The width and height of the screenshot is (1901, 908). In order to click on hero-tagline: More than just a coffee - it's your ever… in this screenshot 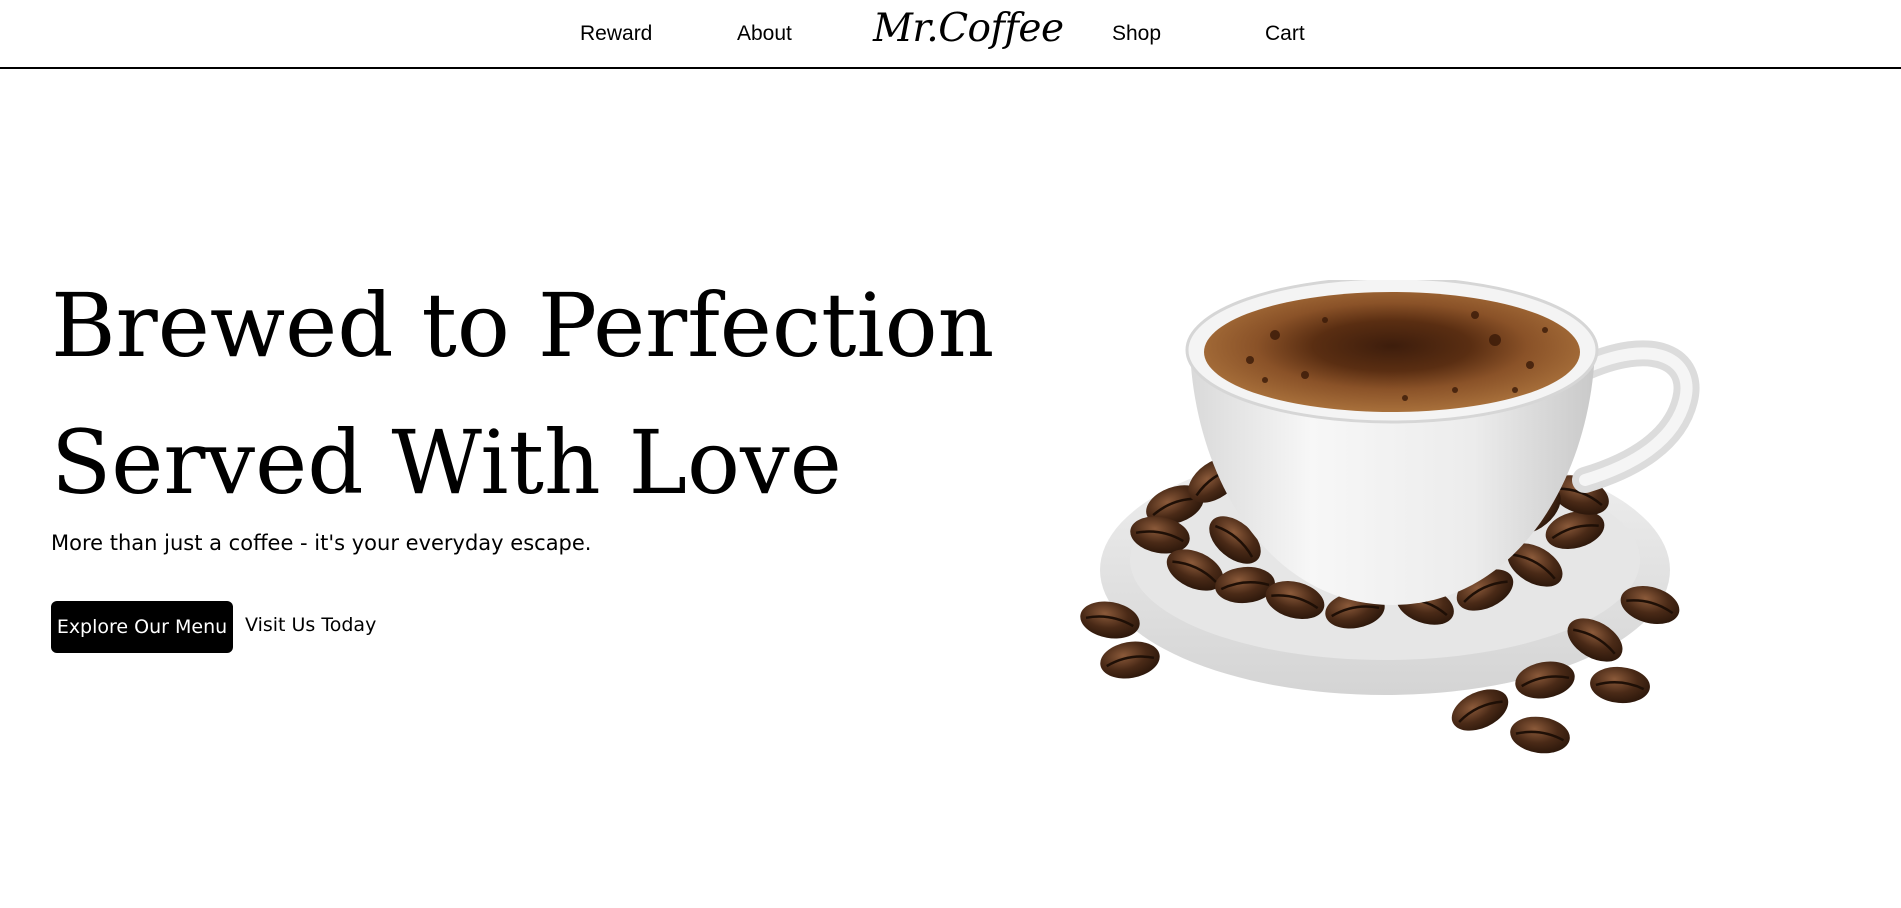, I will do `click(321, 543)`.